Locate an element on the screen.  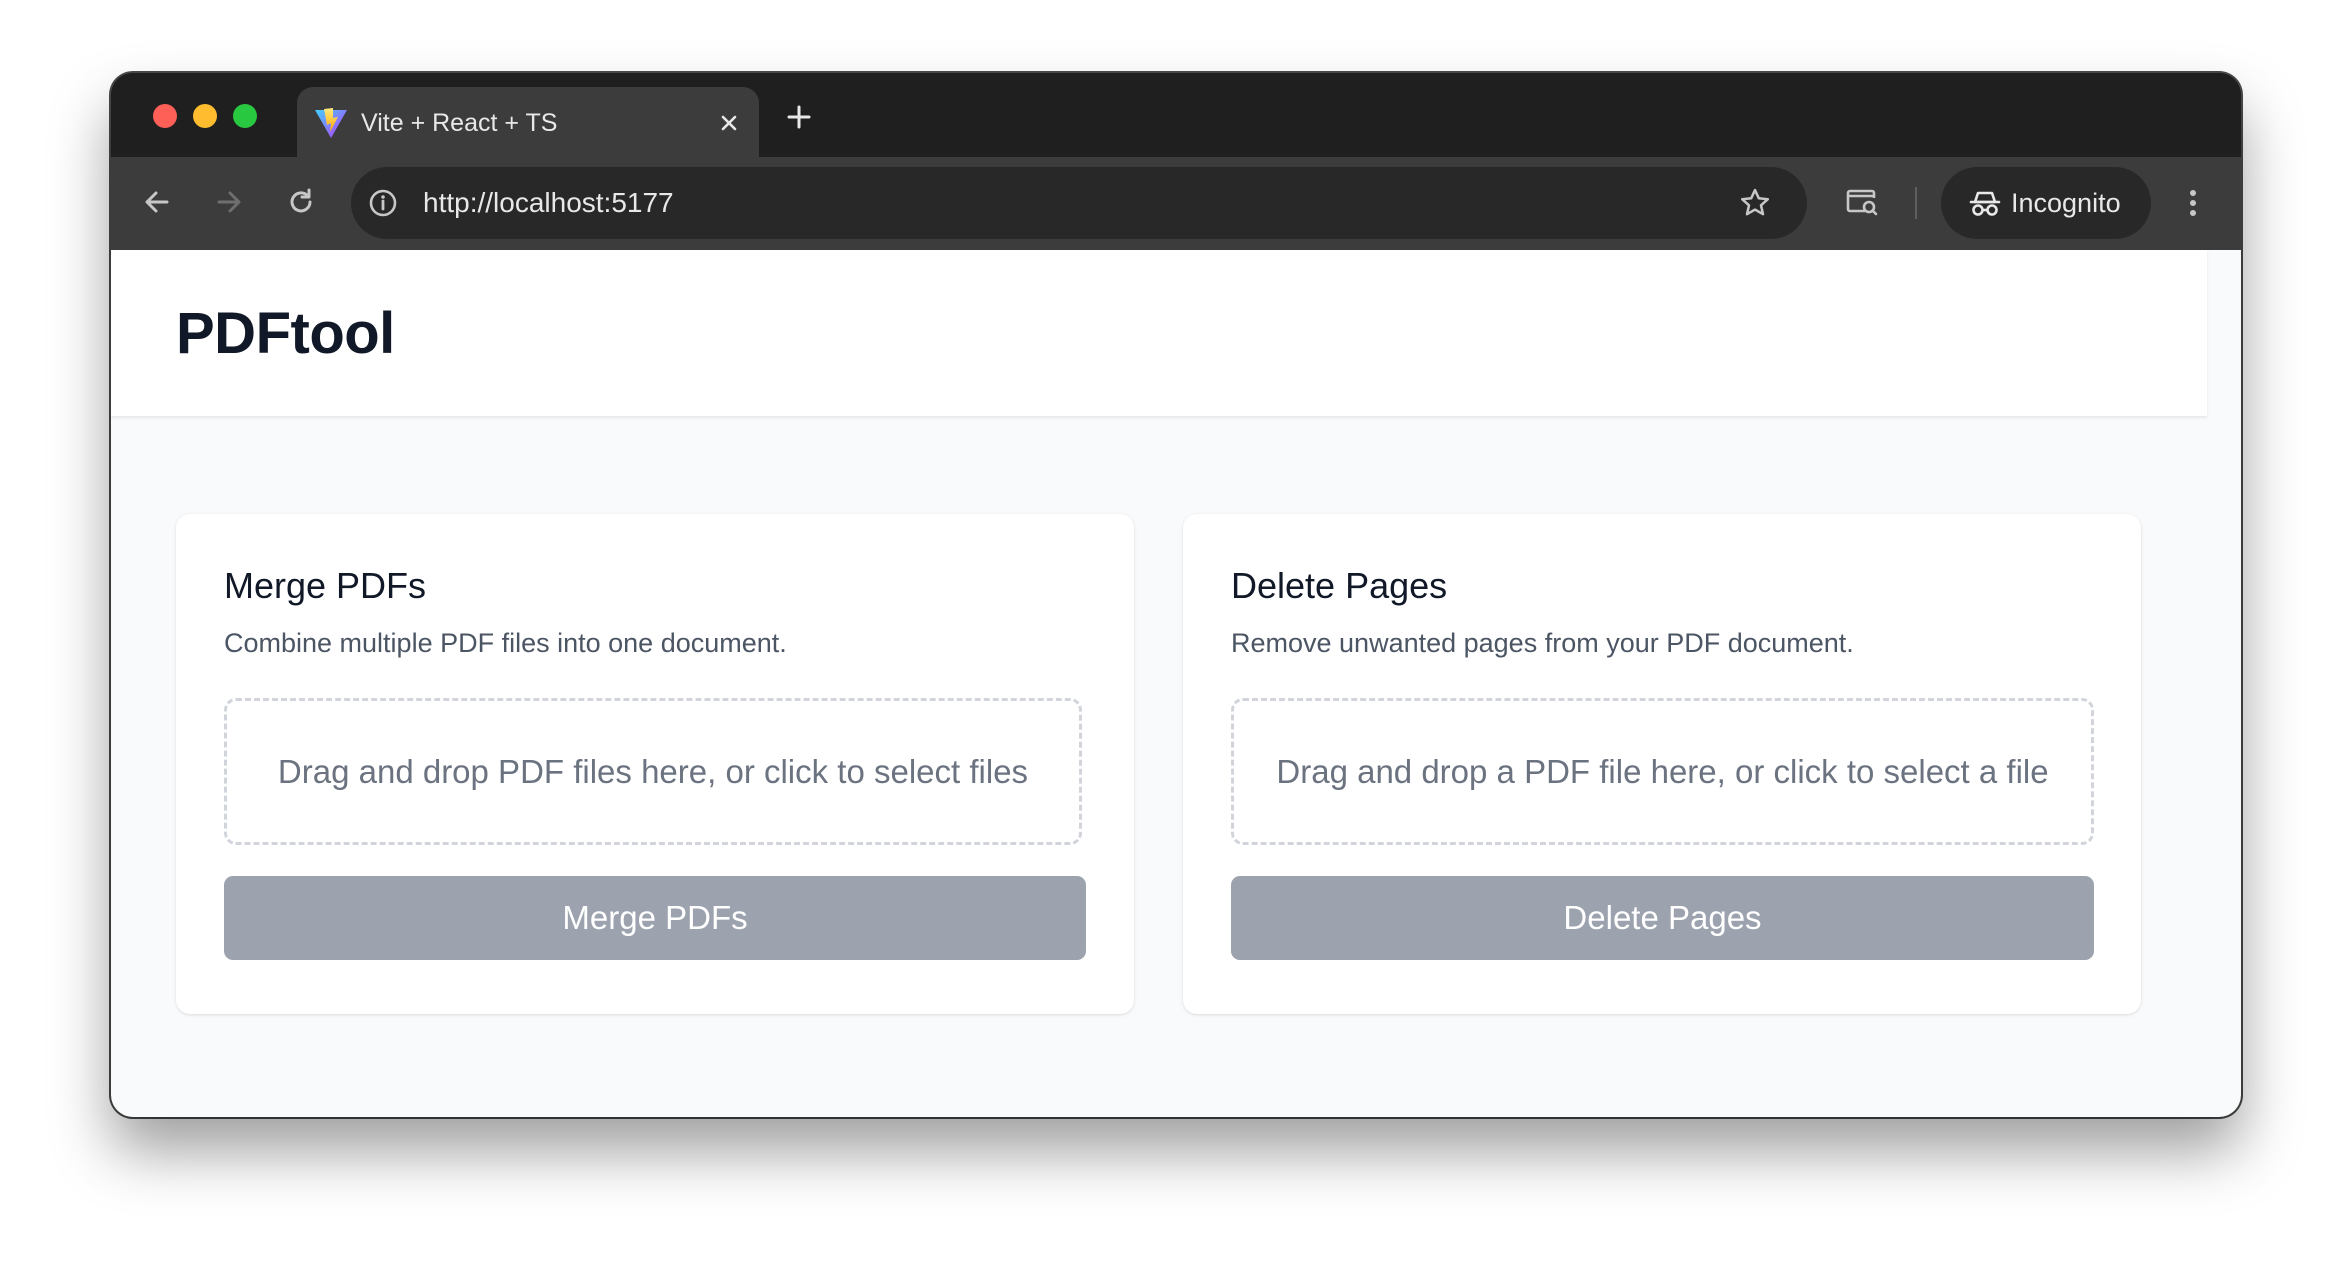
page-title: PDFtool is located at coordinates (285, 333).